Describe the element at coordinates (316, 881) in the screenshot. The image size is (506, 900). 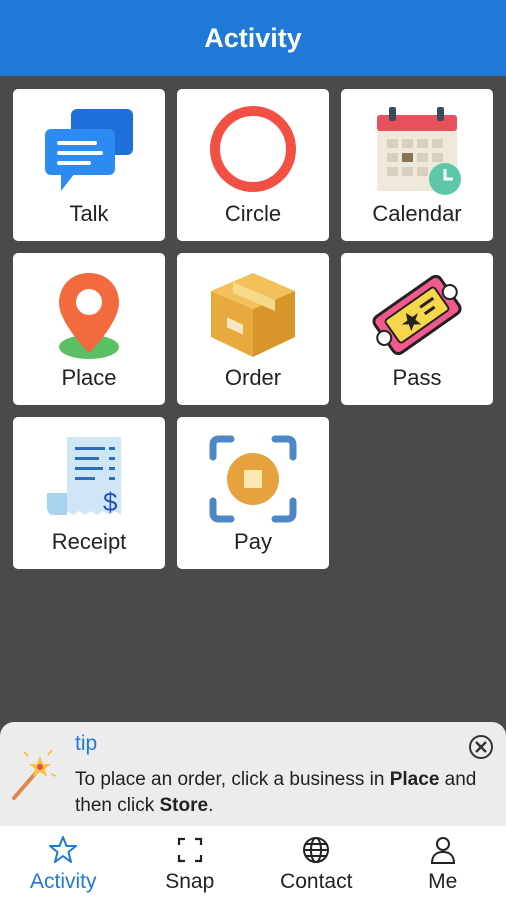
I see `tab-label: Contact` at that location.